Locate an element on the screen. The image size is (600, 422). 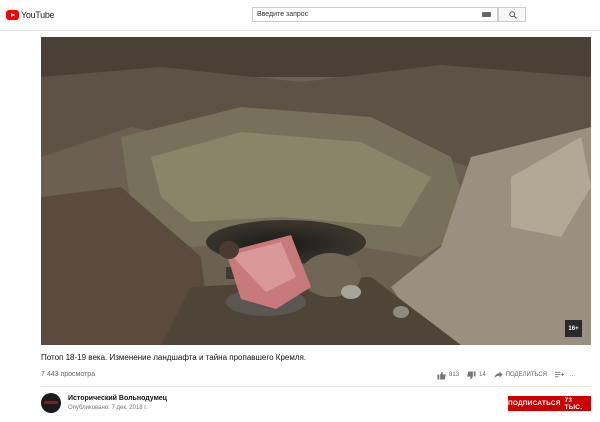
channel-name: Исторический Вольнодумец is located at coordinates (117, 398).